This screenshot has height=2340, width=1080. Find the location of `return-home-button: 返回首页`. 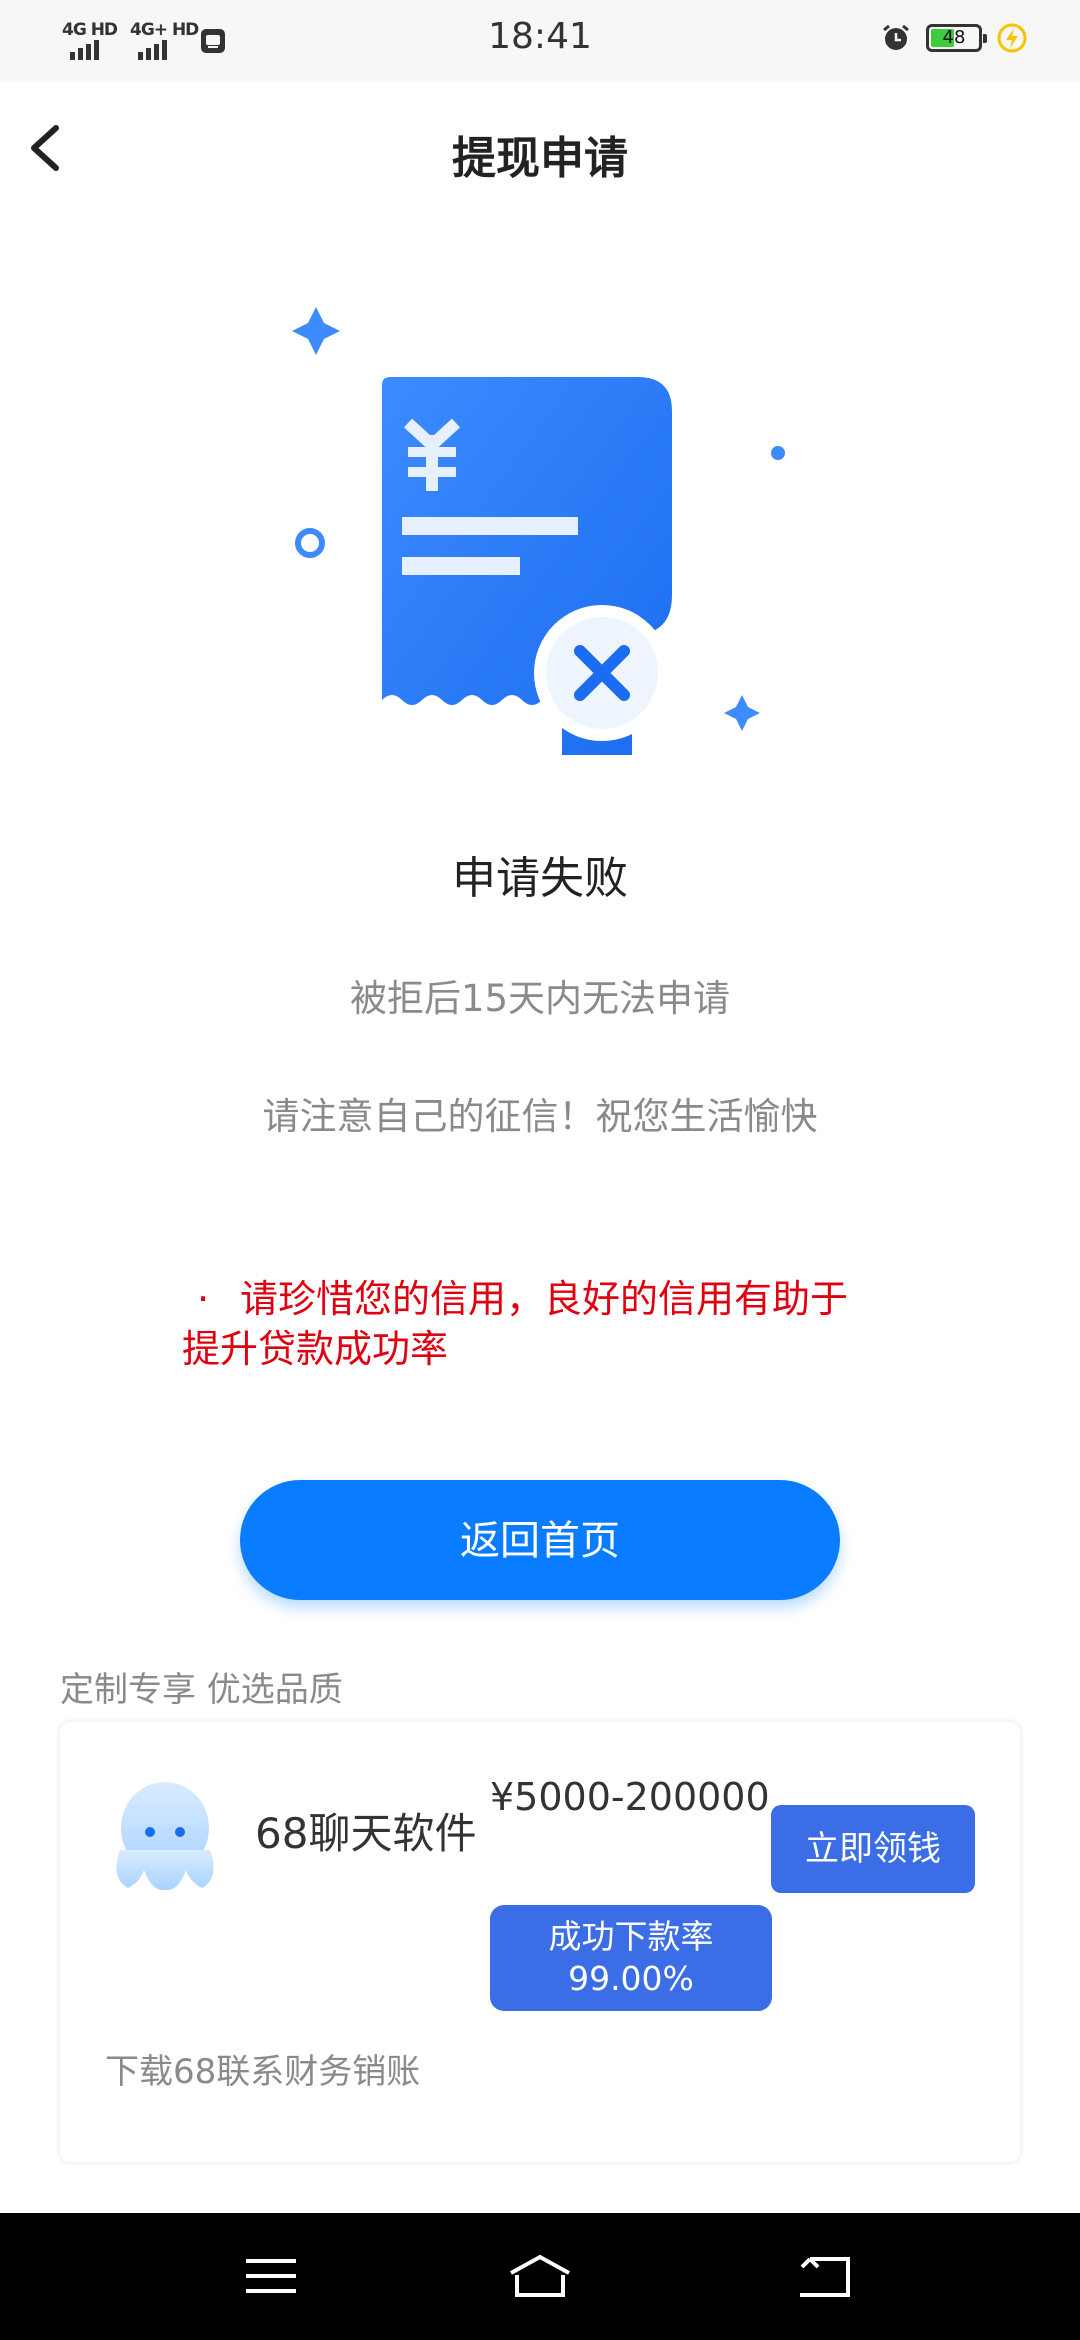

return-home-button: 返回首页 is located at coordinates (540, 1540).